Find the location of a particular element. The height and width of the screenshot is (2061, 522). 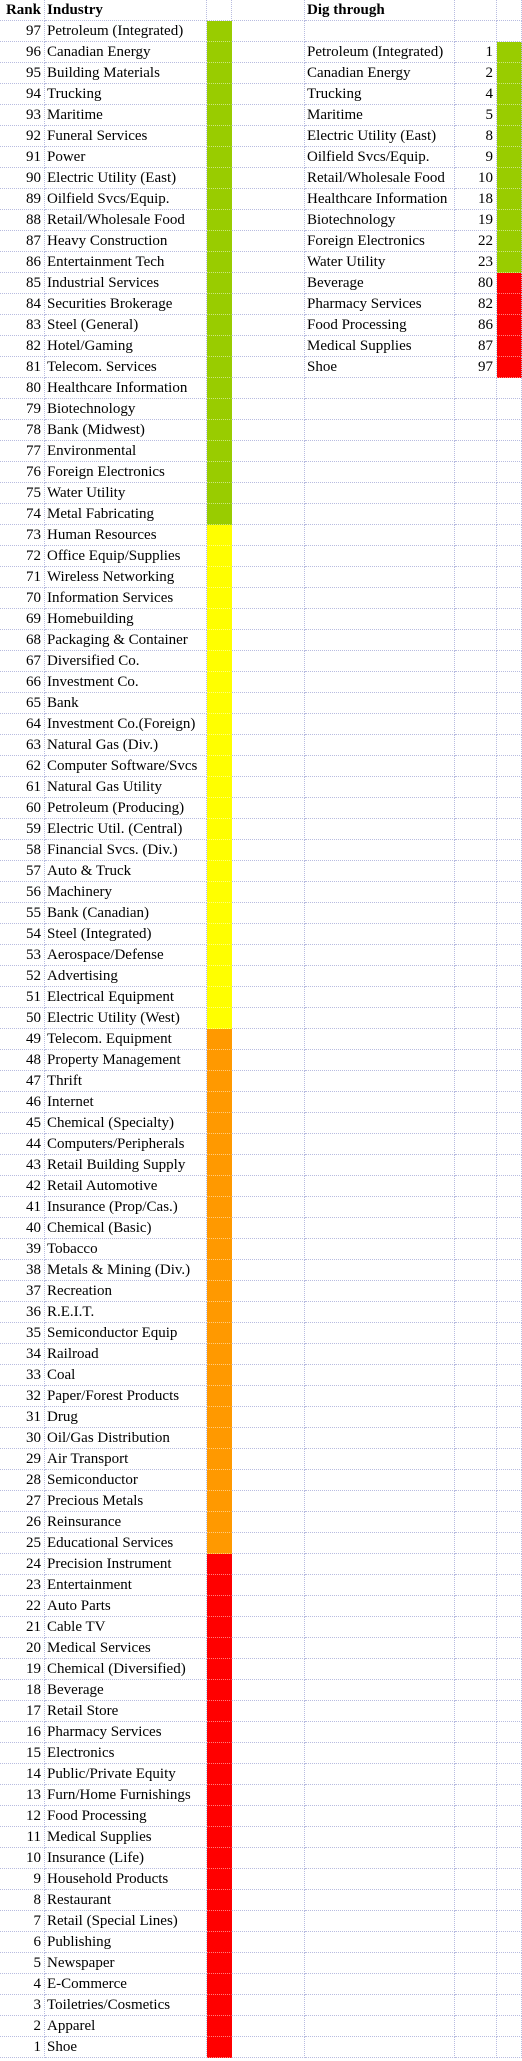

rank-cell: 63 is located at coordinates (22, 745).